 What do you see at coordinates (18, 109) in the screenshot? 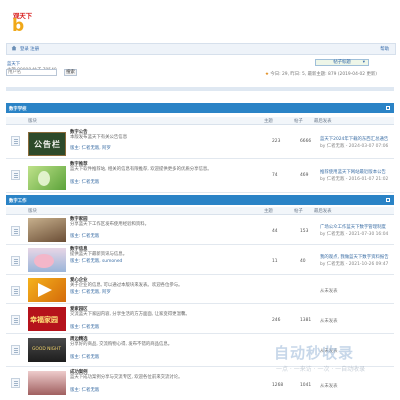
I see `section-title: 数字学校` at bounding box center [18, 109].